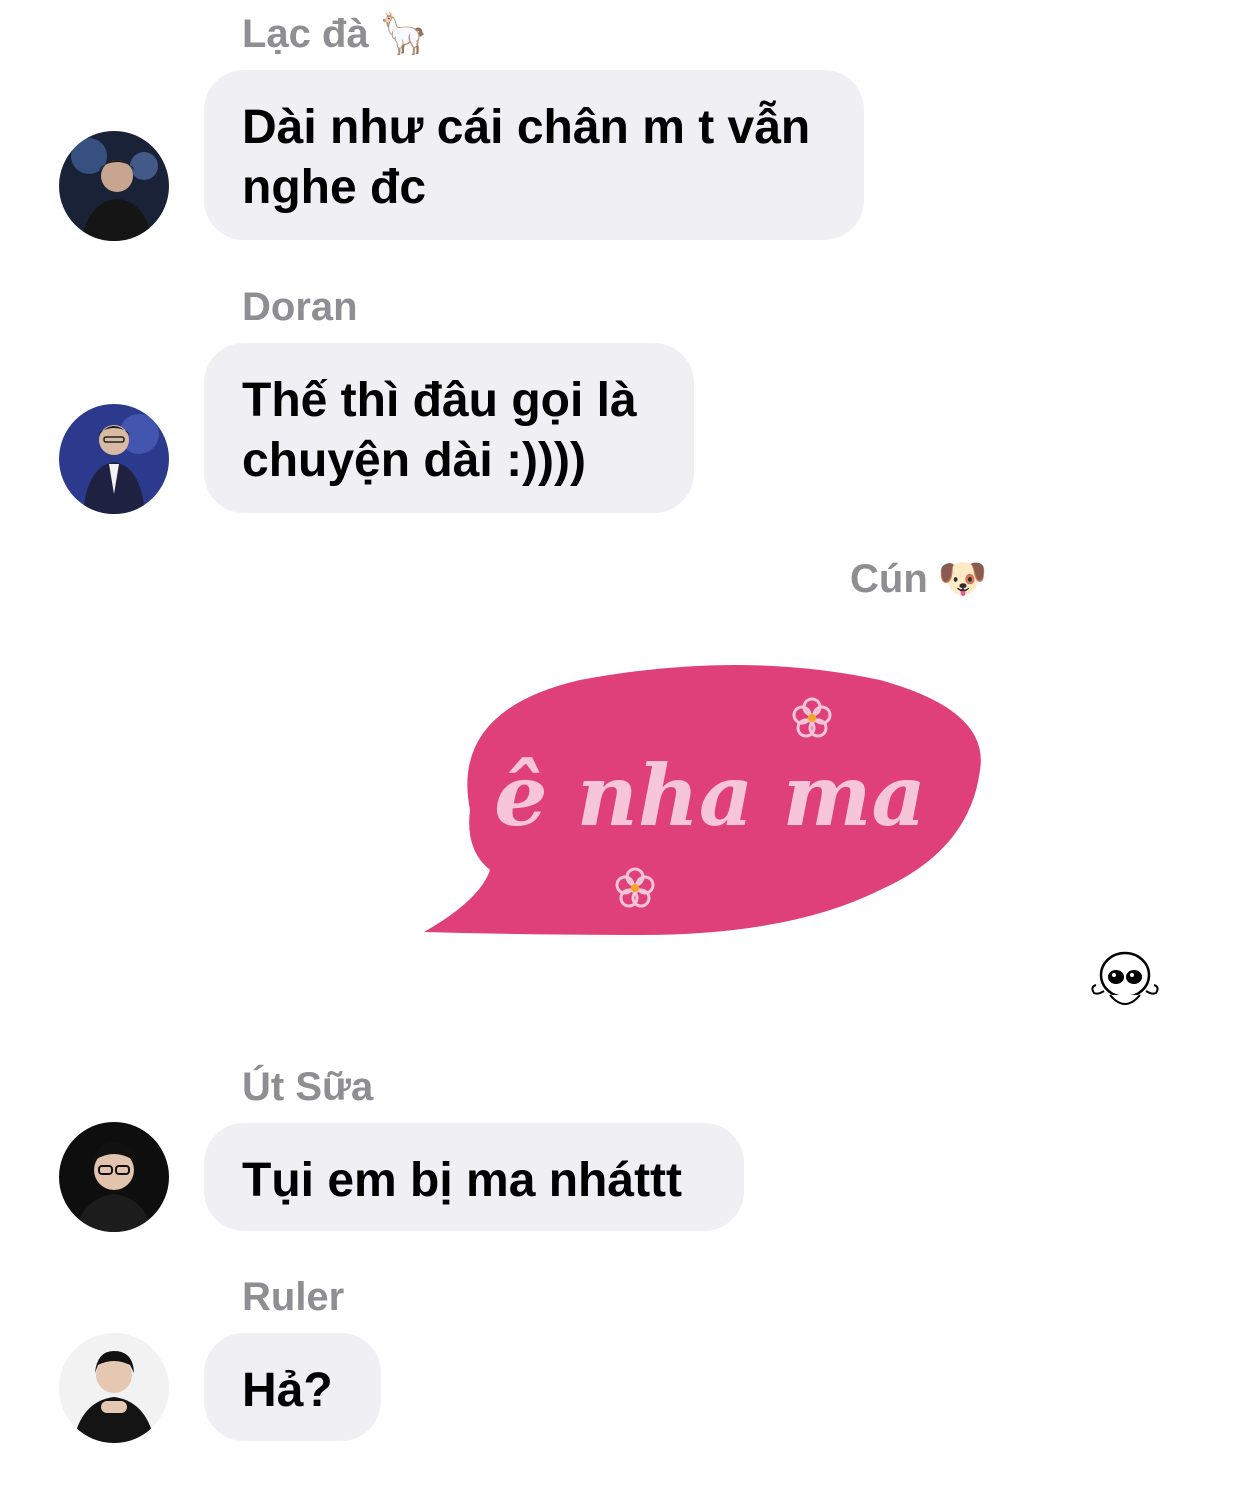  What do you see at coordinates (534, 155) in the screenshot?
I see `message-bubble: Dài như cái chân m t vẫn nghe đc` at bounding box center [534, 155].